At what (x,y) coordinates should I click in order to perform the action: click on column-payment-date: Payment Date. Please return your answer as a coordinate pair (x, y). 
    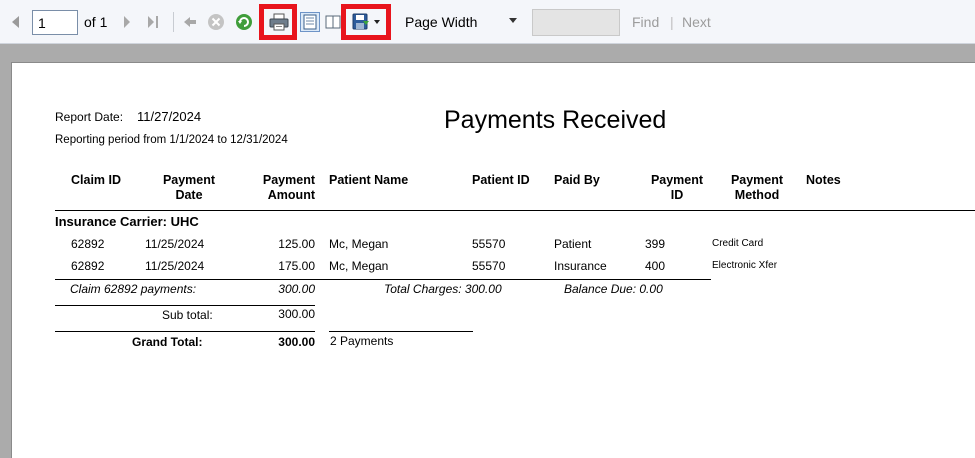
    Looking at the image, I should click on (189, 187).